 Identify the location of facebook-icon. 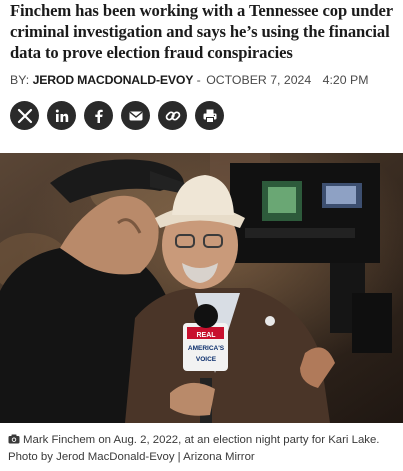
(98, 116).